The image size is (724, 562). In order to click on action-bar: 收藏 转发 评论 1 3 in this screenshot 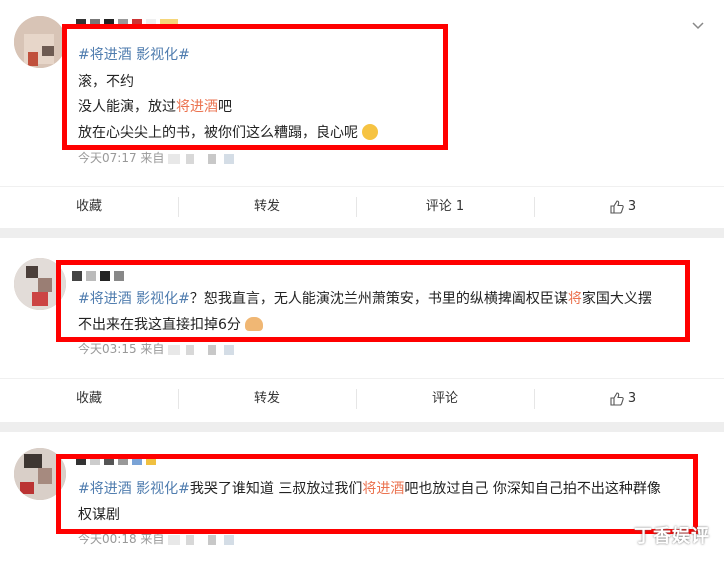, I will do `click(362, 206)`.